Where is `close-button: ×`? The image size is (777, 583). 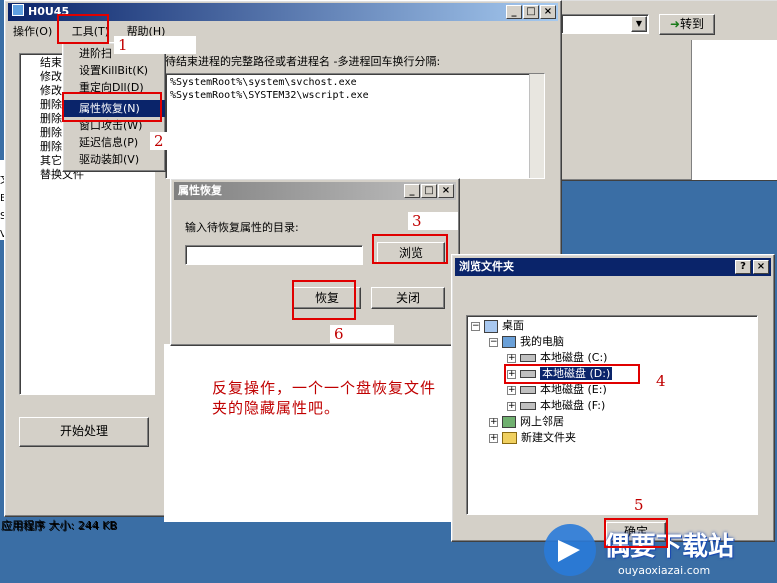 close-button: × is located at coordinates (548, 12).